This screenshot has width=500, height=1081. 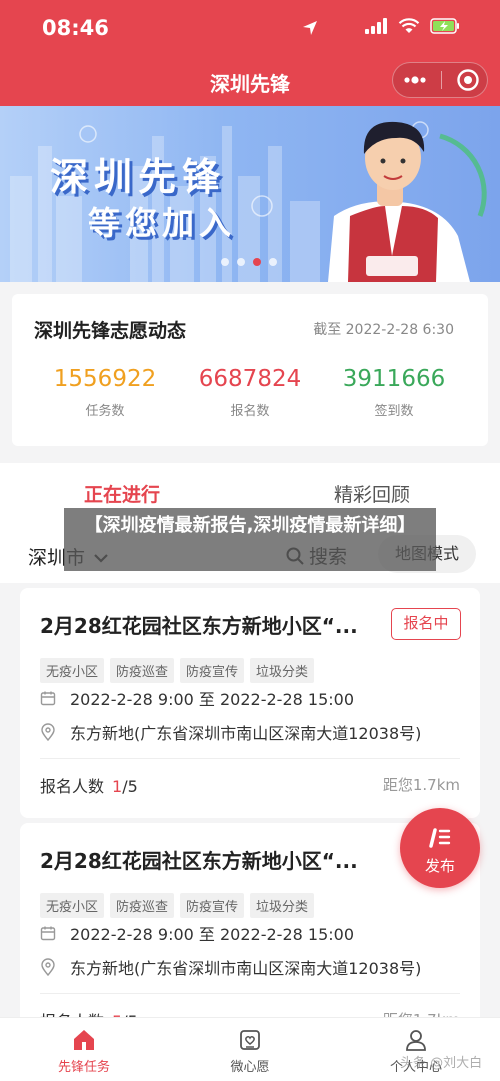 I want to click on banner-title-line1: 深圳先锋, so click(x=138, y=177).